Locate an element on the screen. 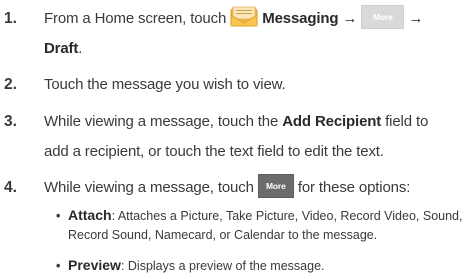  step-number: 4. is located at coordinates (10, 187).